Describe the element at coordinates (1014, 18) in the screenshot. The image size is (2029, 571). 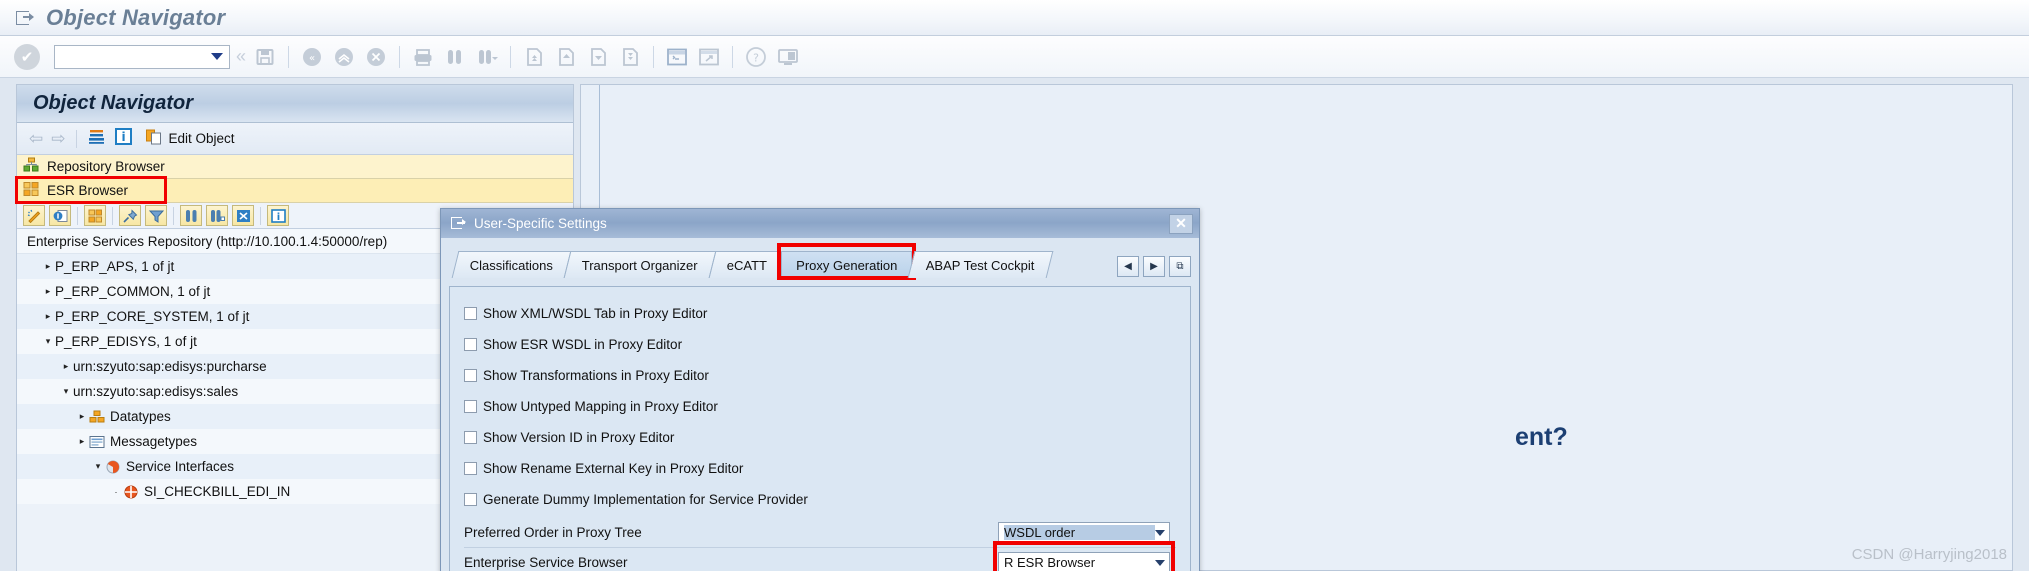
I see `window-title-bar: Object Navigator` at that location.